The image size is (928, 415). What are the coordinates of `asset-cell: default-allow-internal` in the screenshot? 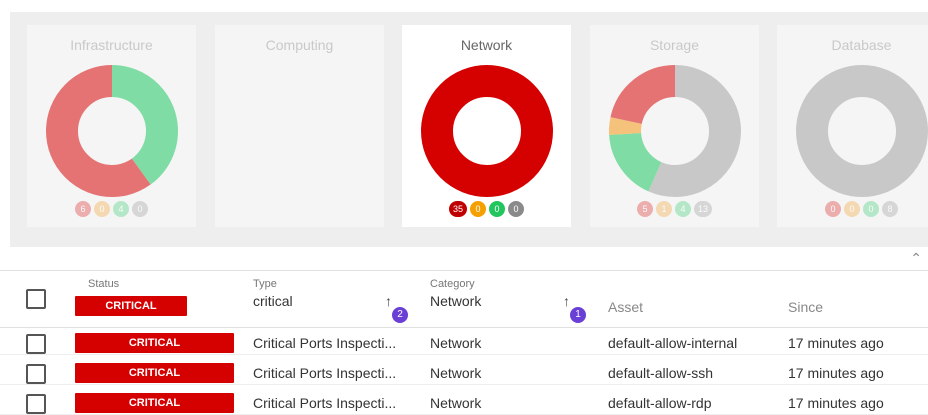 It's located at (673, 343).